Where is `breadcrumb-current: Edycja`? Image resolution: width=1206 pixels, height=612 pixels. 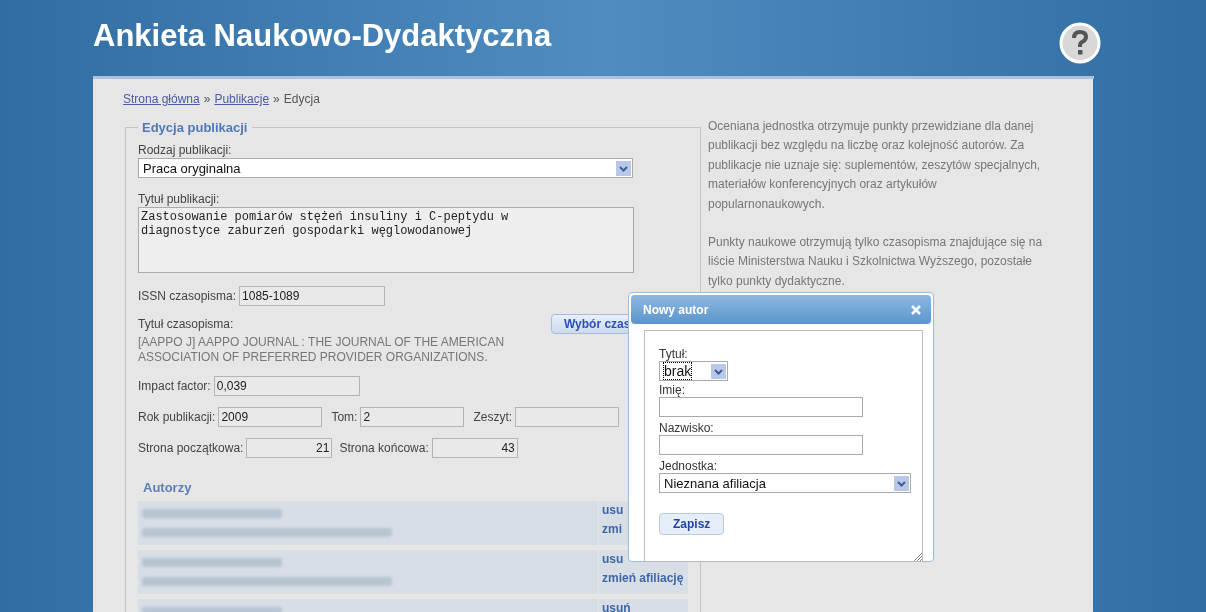
breadcrumb-current: Edycja is located at coordinates (301, 99).